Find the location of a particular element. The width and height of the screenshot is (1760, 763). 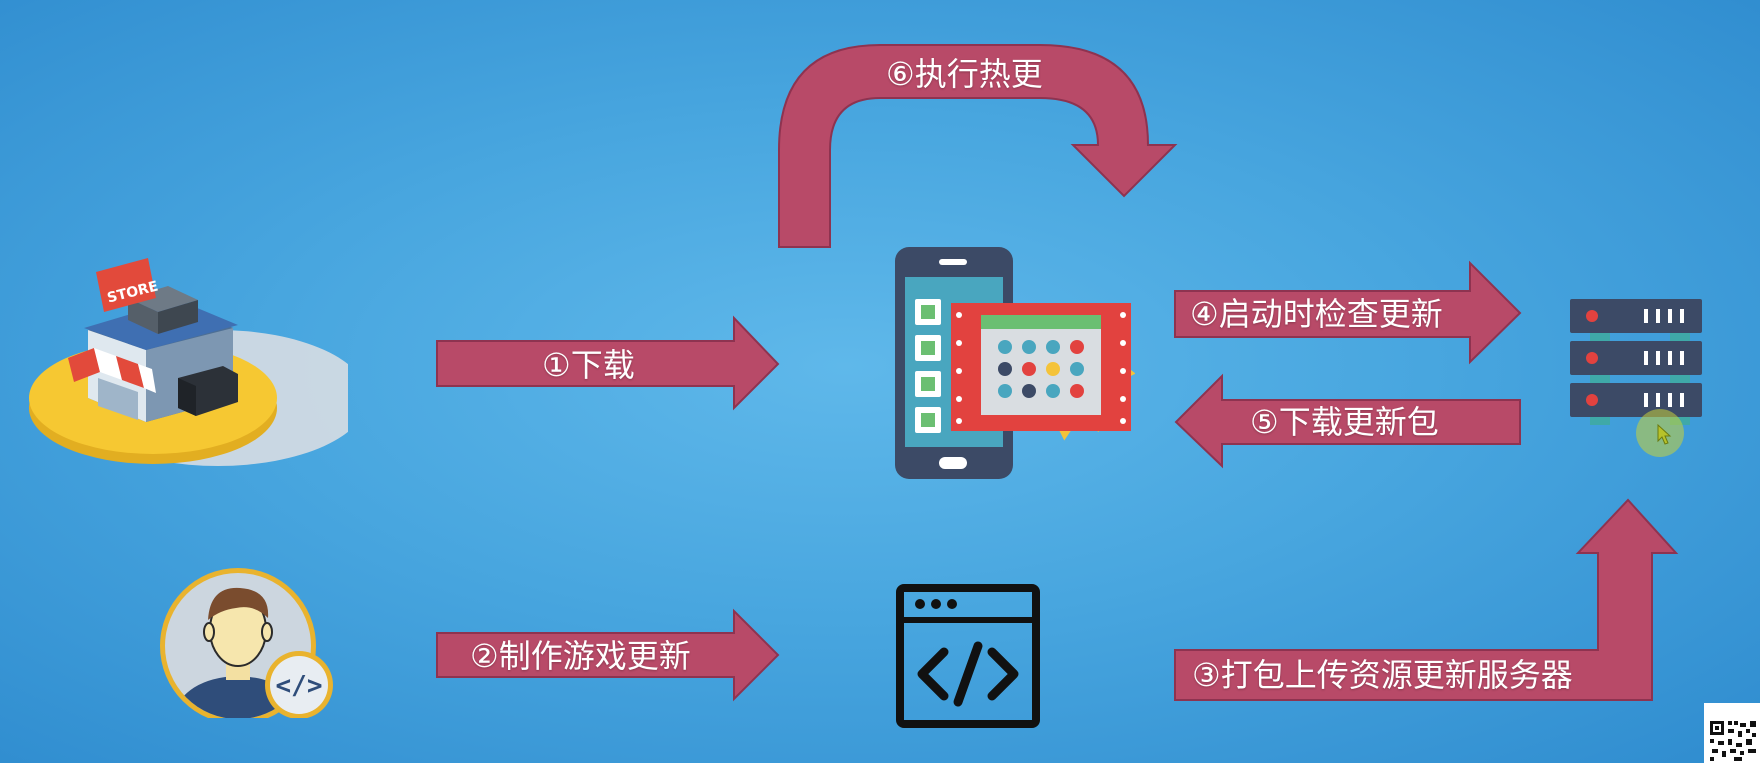

developer-icon: </> is located at coordinates (246, 643).